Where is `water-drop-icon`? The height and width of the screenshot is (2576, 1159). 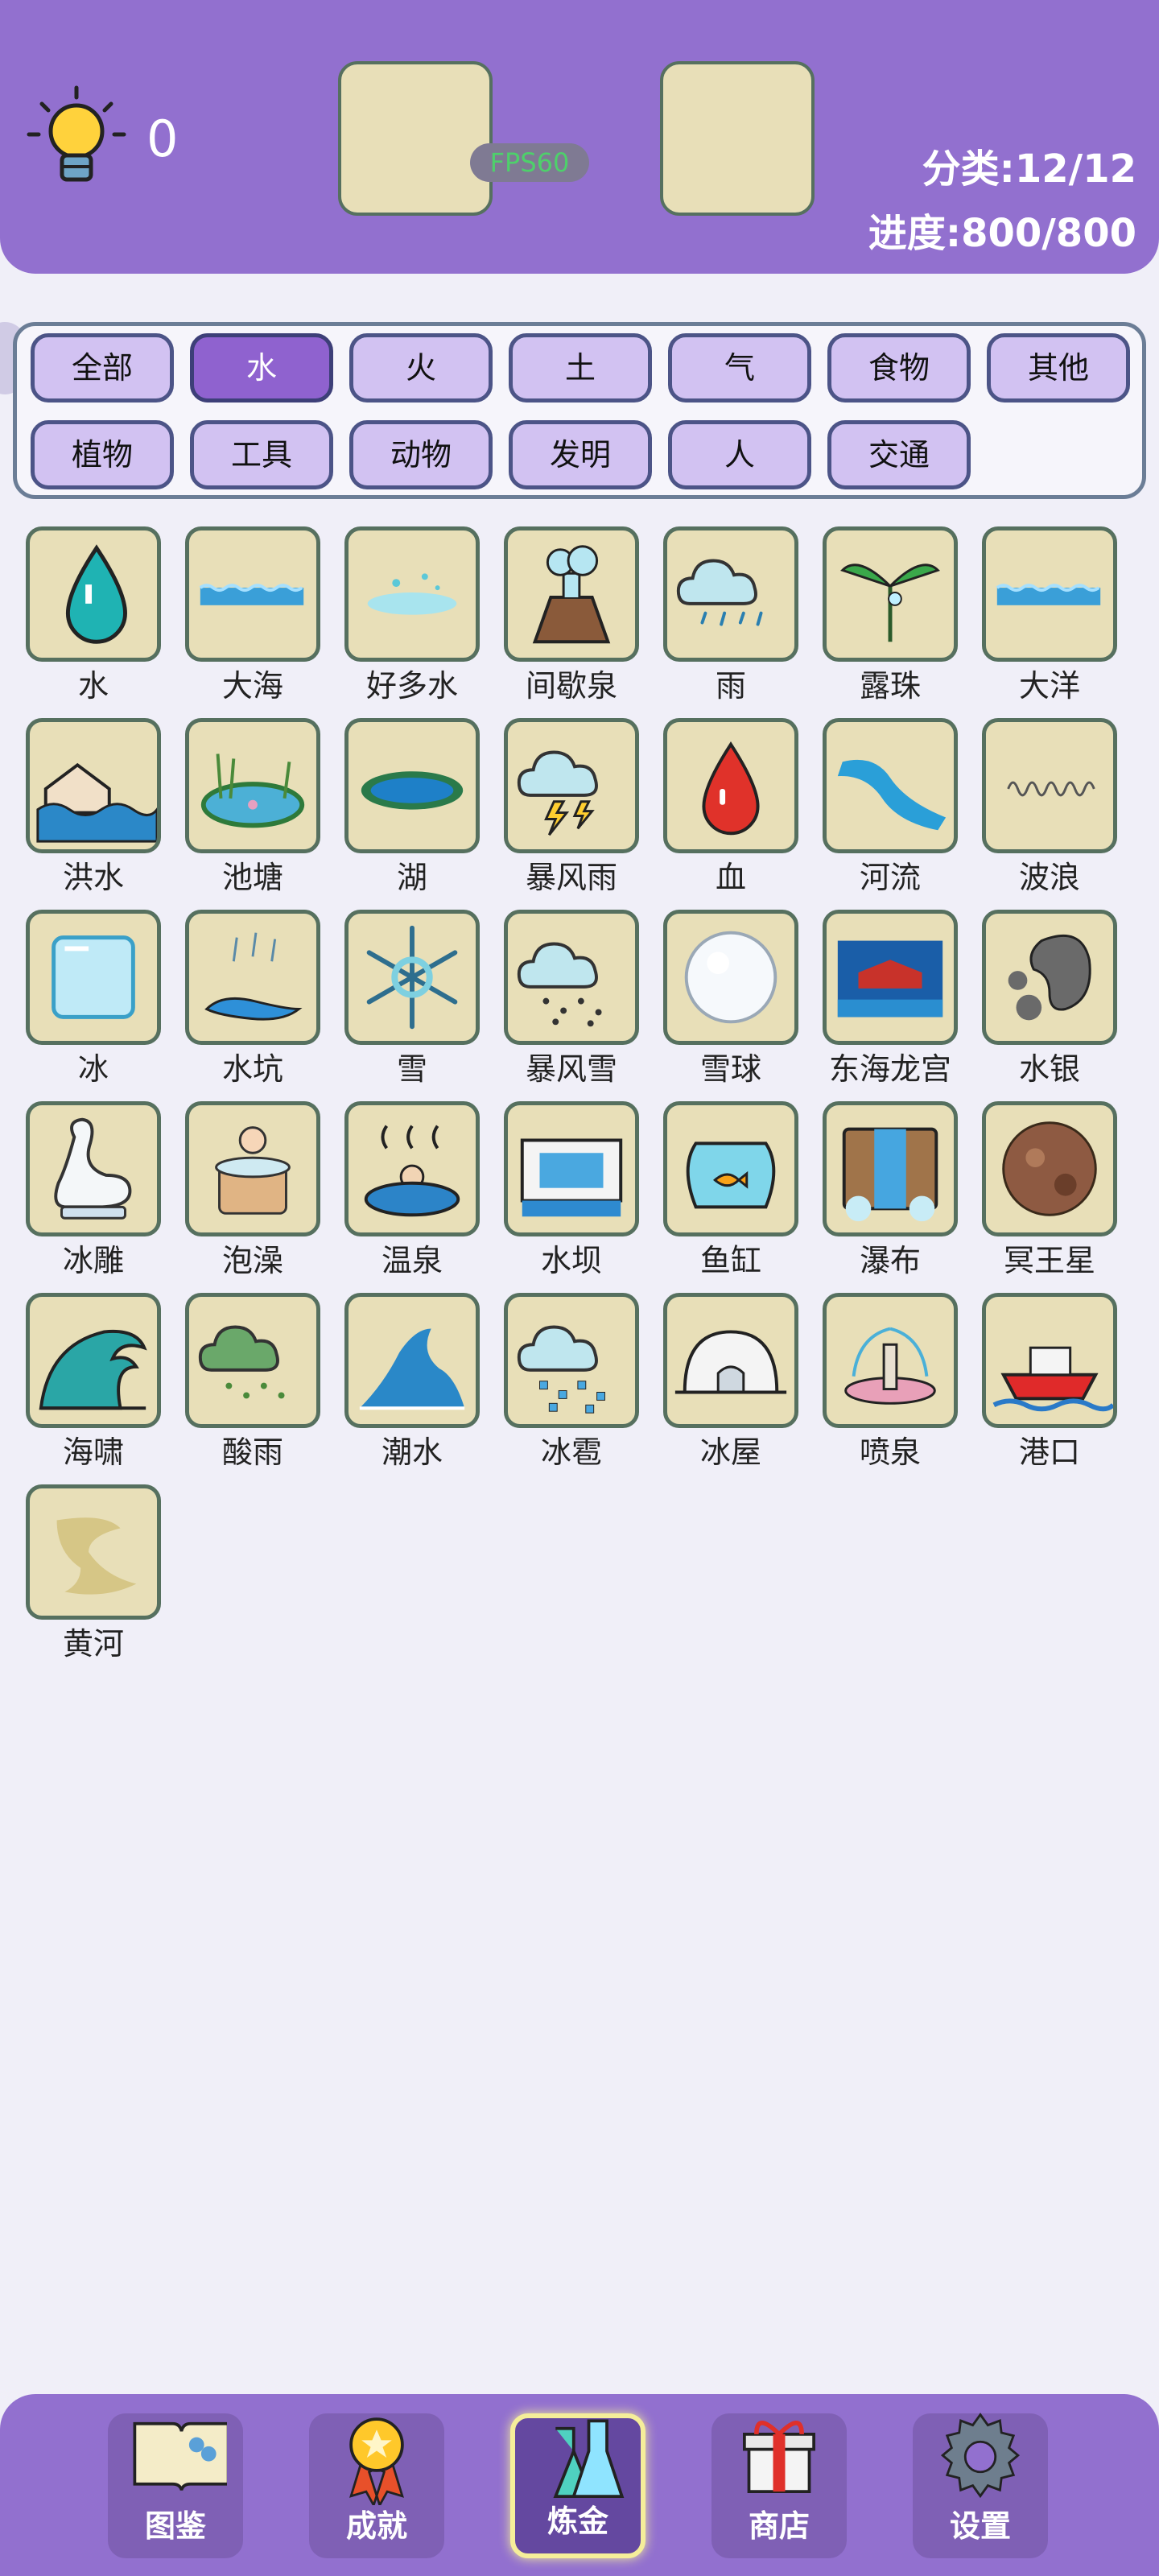 water-drop-icon is located at coordinates (93, 594).